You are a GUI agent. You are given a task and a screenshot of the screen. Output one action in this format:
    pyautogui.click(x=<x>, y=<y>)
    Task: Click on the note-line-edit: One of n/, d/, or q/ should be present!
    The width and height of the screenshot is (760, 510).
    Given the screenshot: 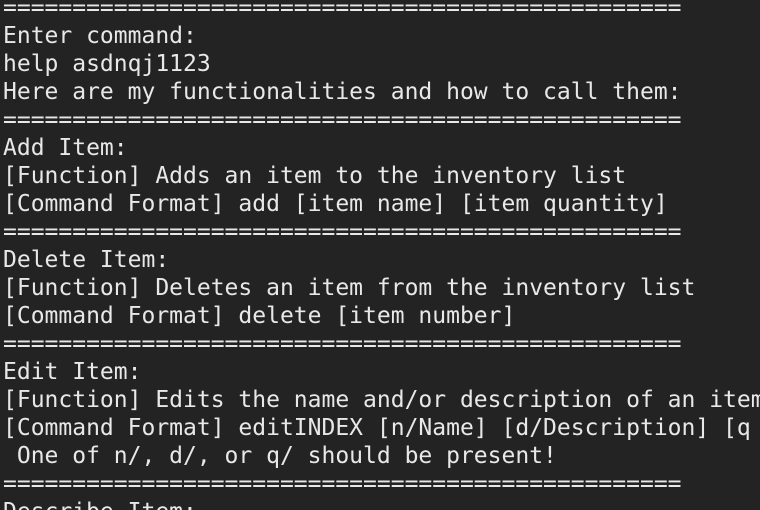 What is the action you would take?
    pyautogui.click(x=280, y=456)
    